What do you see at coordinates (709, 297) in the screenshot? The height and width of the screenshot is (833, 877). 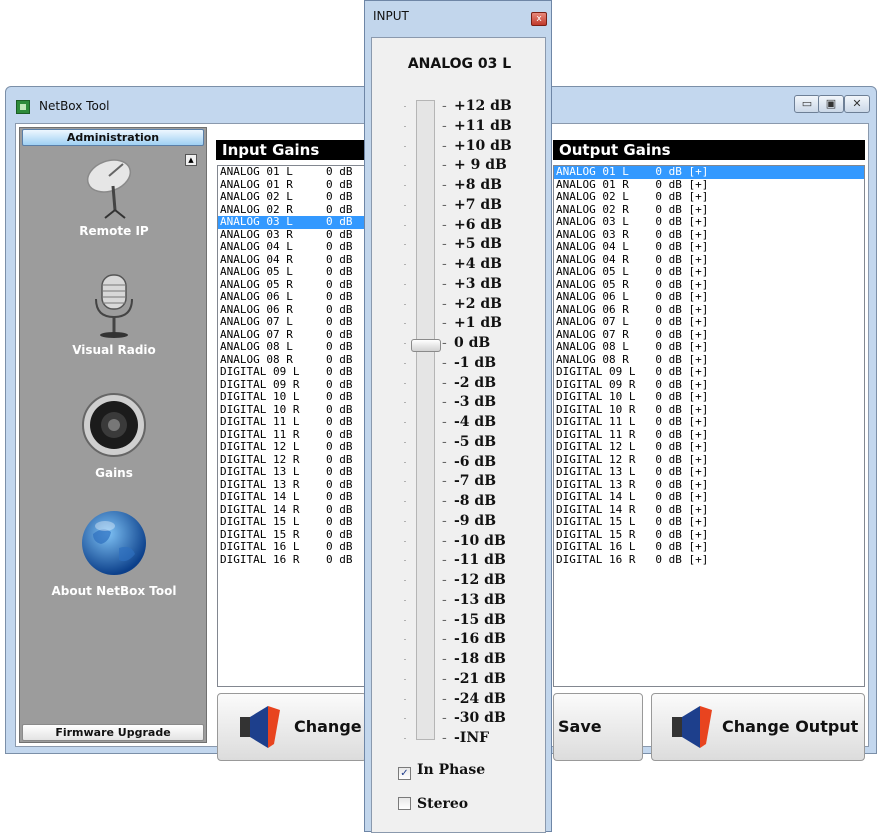 I see `list-item: ANALOG 06 L 0 dB [+]` at bounding box center [709, 297].